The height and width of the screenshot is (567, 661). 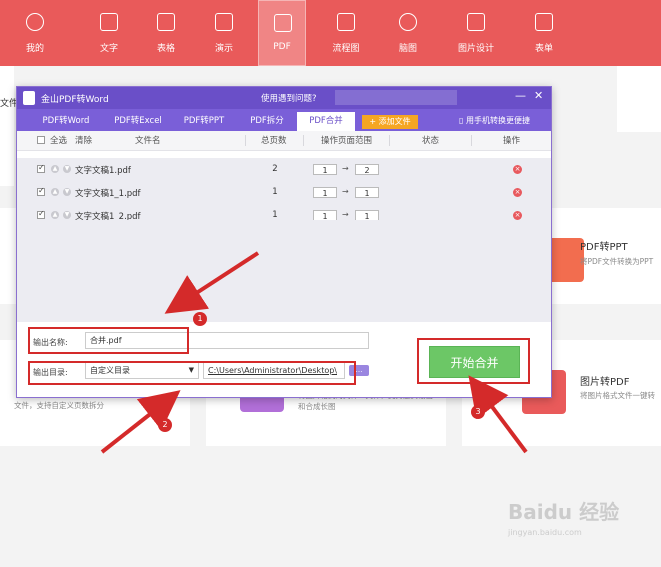 What do you see at coordinates (478, 412) in the screenshot?
I see `annotation-badge-3: 3` at bounding box center [478, 412].